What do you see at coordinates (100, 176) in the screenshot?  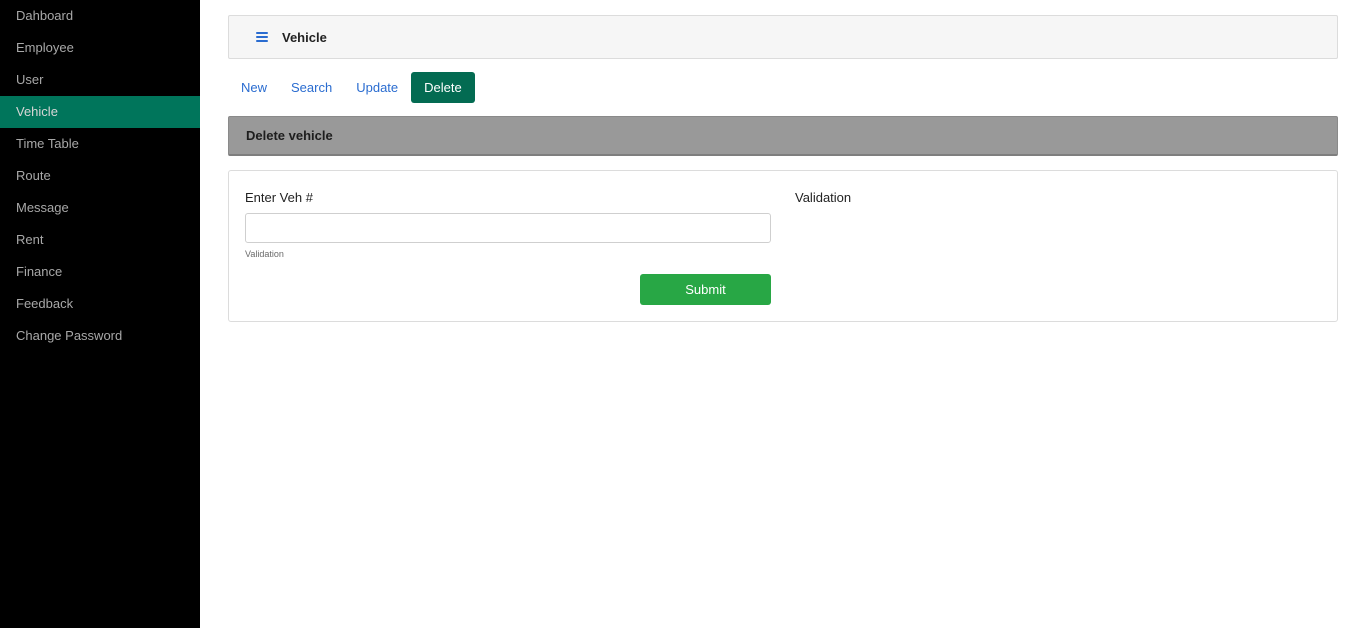 I see `sidebar-item-route: Route` at bounding box center [100, 176].